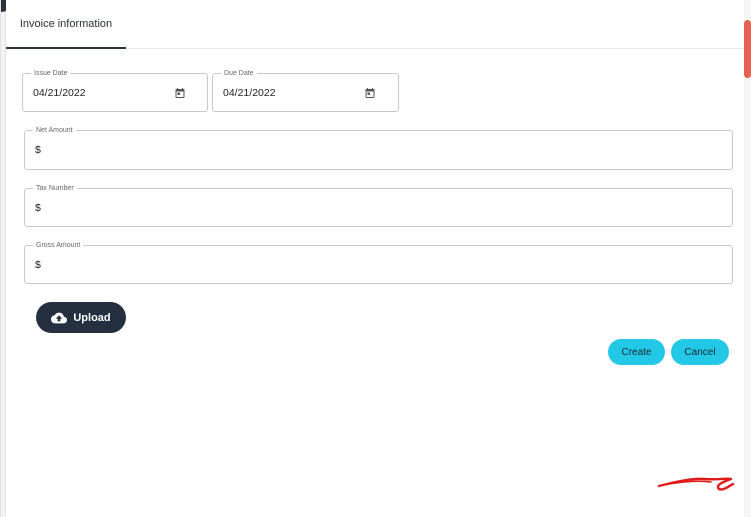  What do you see at coordinates (376, 24) in the screenshot?
I see `tab-bar: Invoice information` at bounding box center [376, 24].